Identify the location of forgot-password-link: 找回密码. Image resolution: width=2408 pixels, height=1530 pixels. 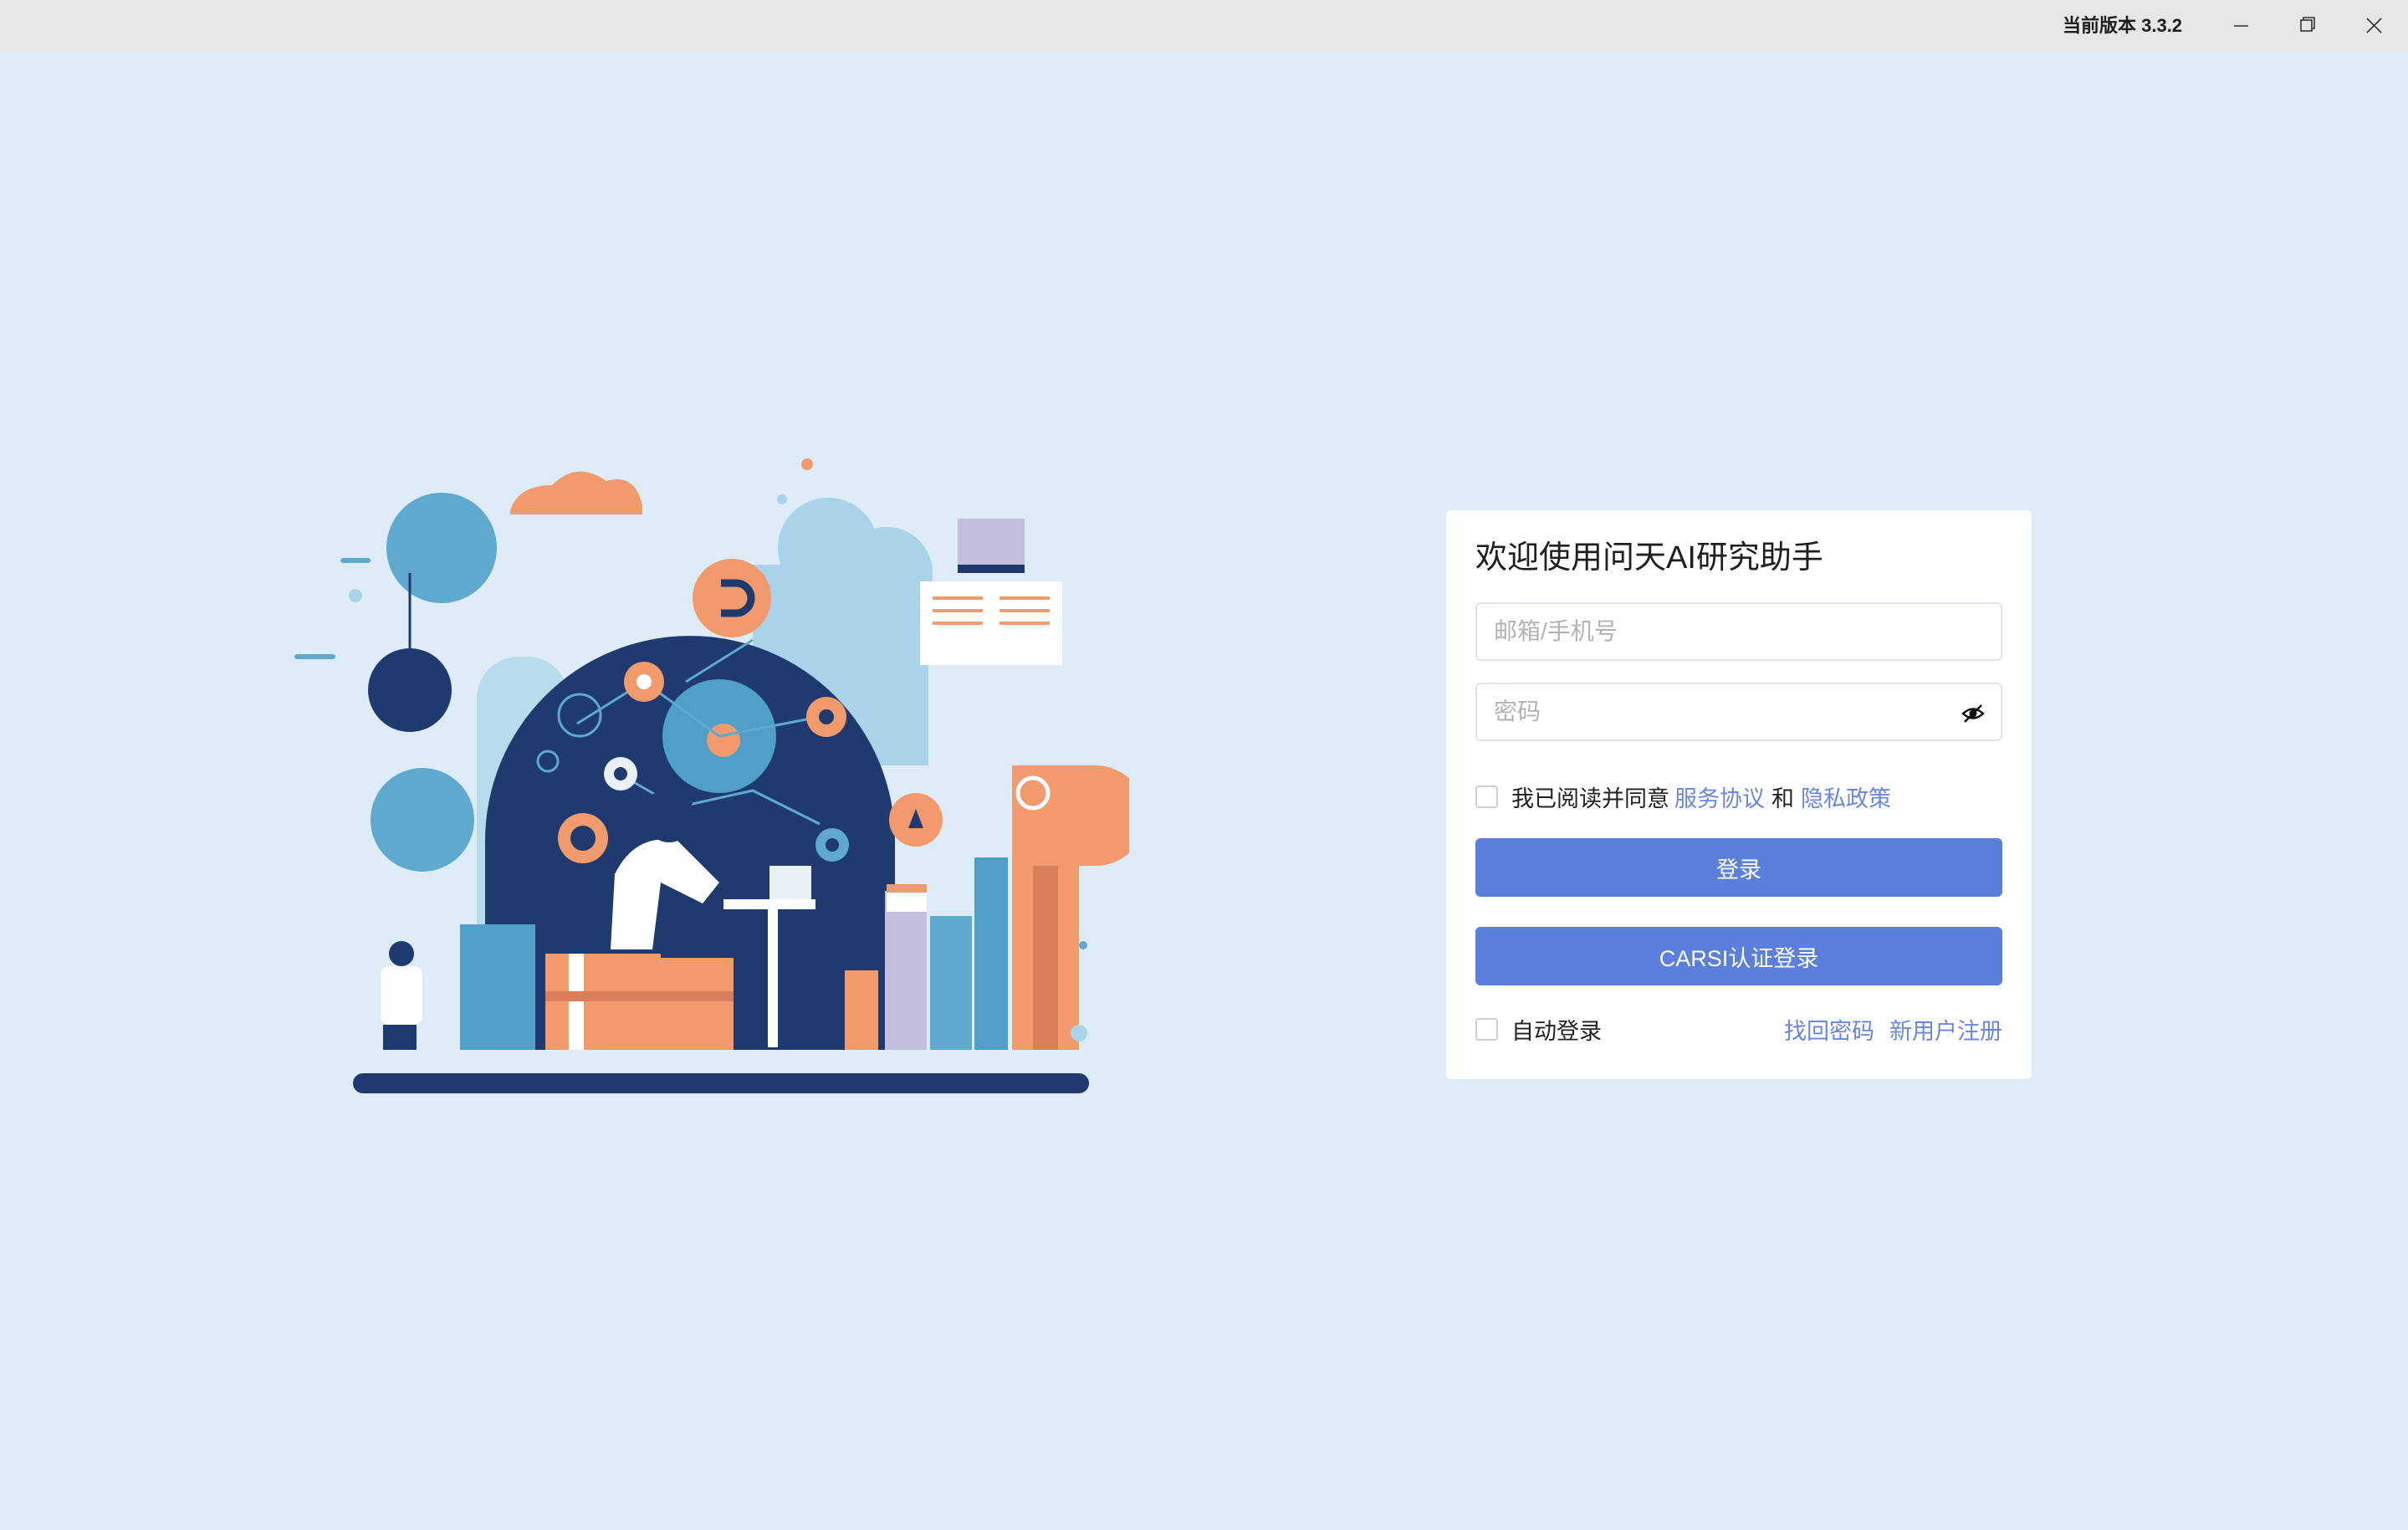
(1829, 1029).